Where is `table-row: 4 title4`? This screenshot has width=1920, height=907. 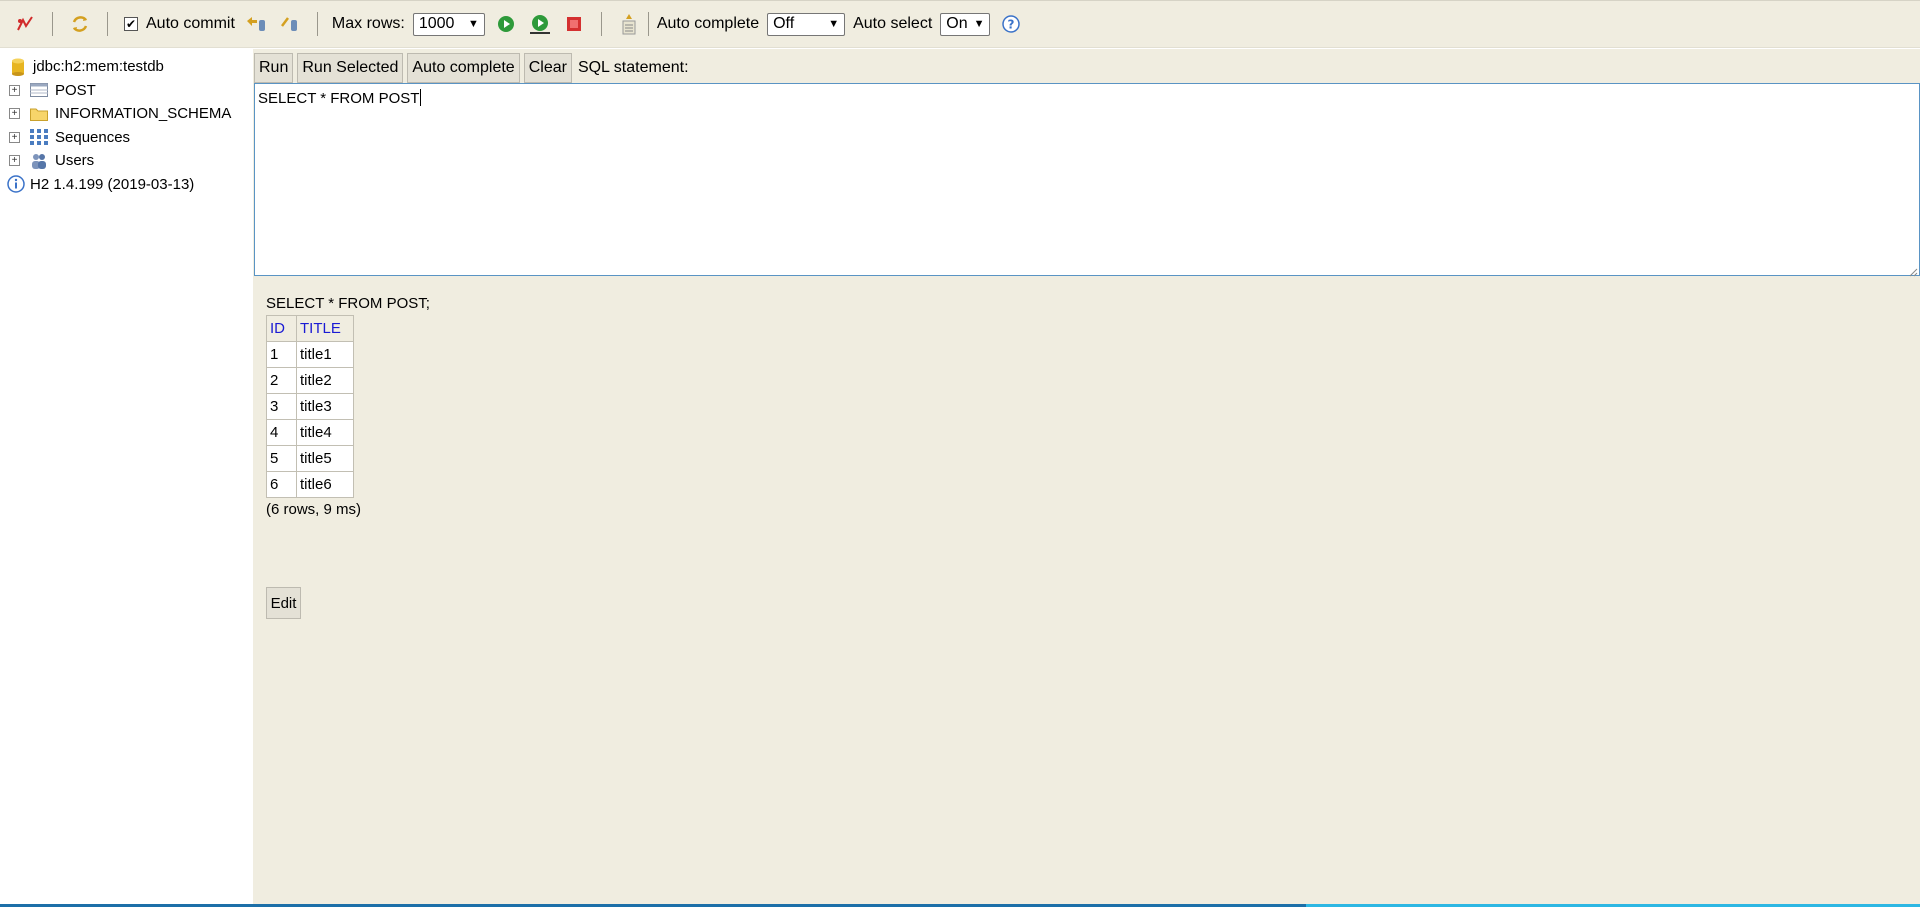 table-row: 4 title4 is located at coordinates (310, 432).